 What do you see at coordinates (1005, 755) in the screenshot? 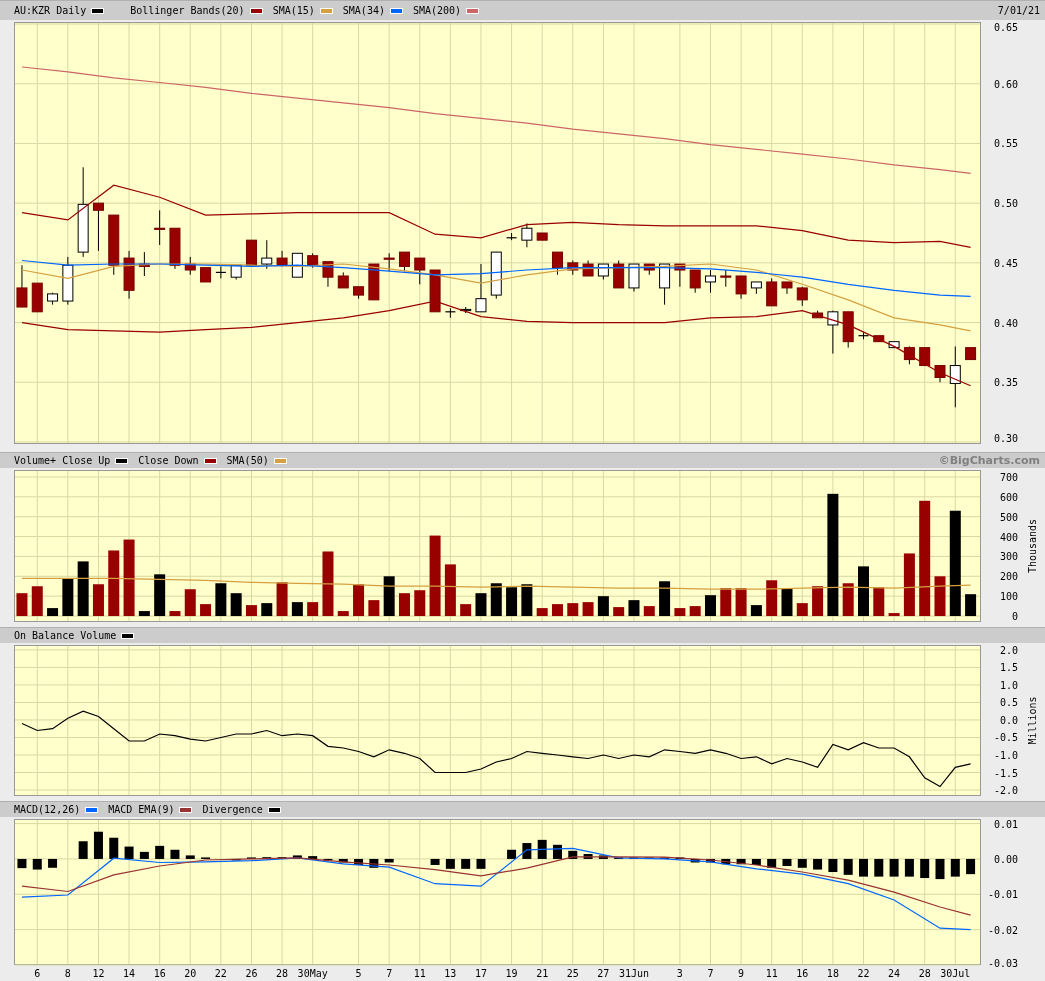
I see `axis-label: -1.0` at bounding box center [1005, 755].